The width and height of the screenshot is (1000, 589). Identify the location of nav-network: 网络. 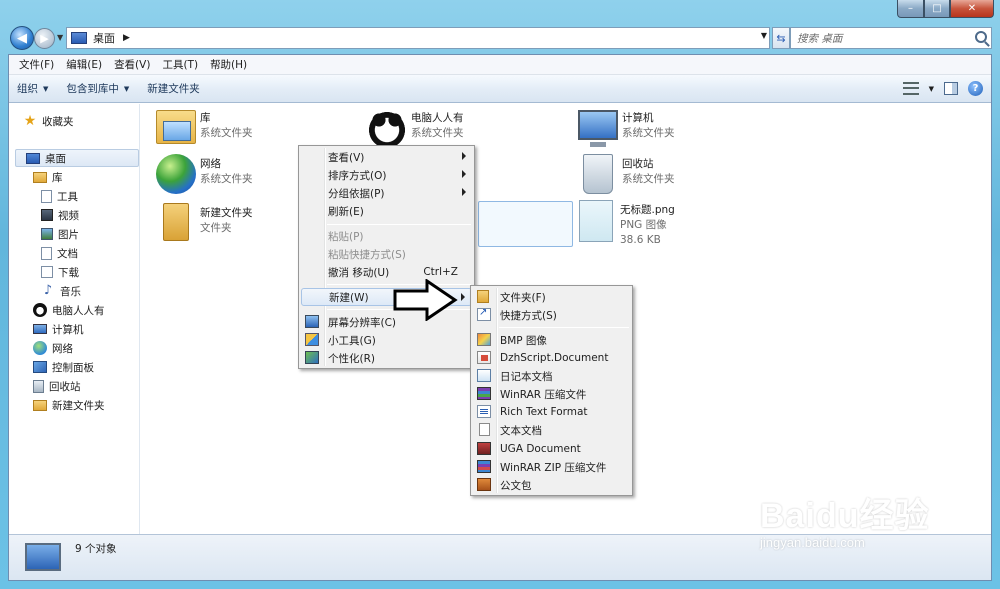
(53, 348).